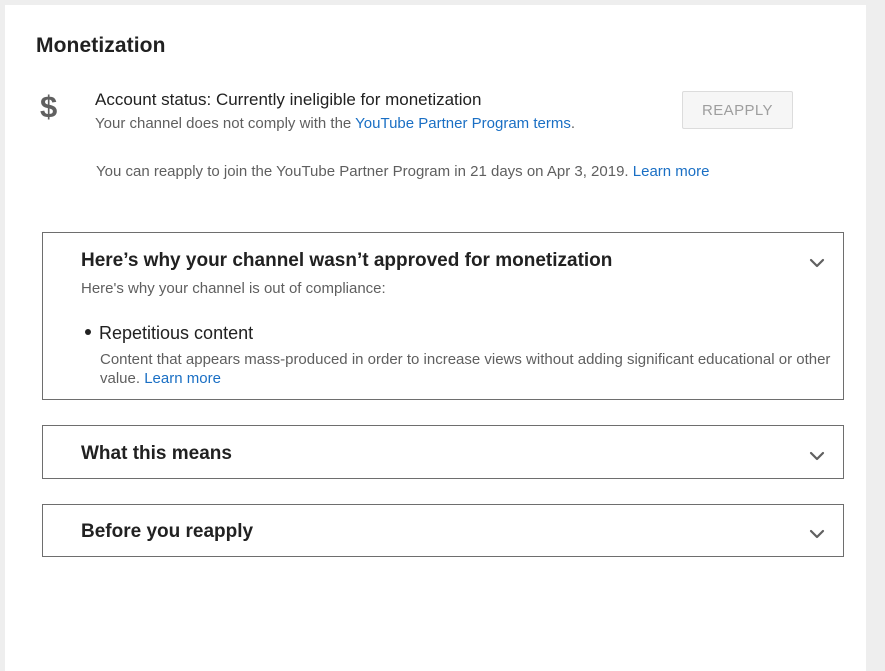 This screenshot has height=671, width=885. What do you see at coordinates (101, 45) in the screenshot?
I see `page-title: Monetization` at bounding box center [101, 45].